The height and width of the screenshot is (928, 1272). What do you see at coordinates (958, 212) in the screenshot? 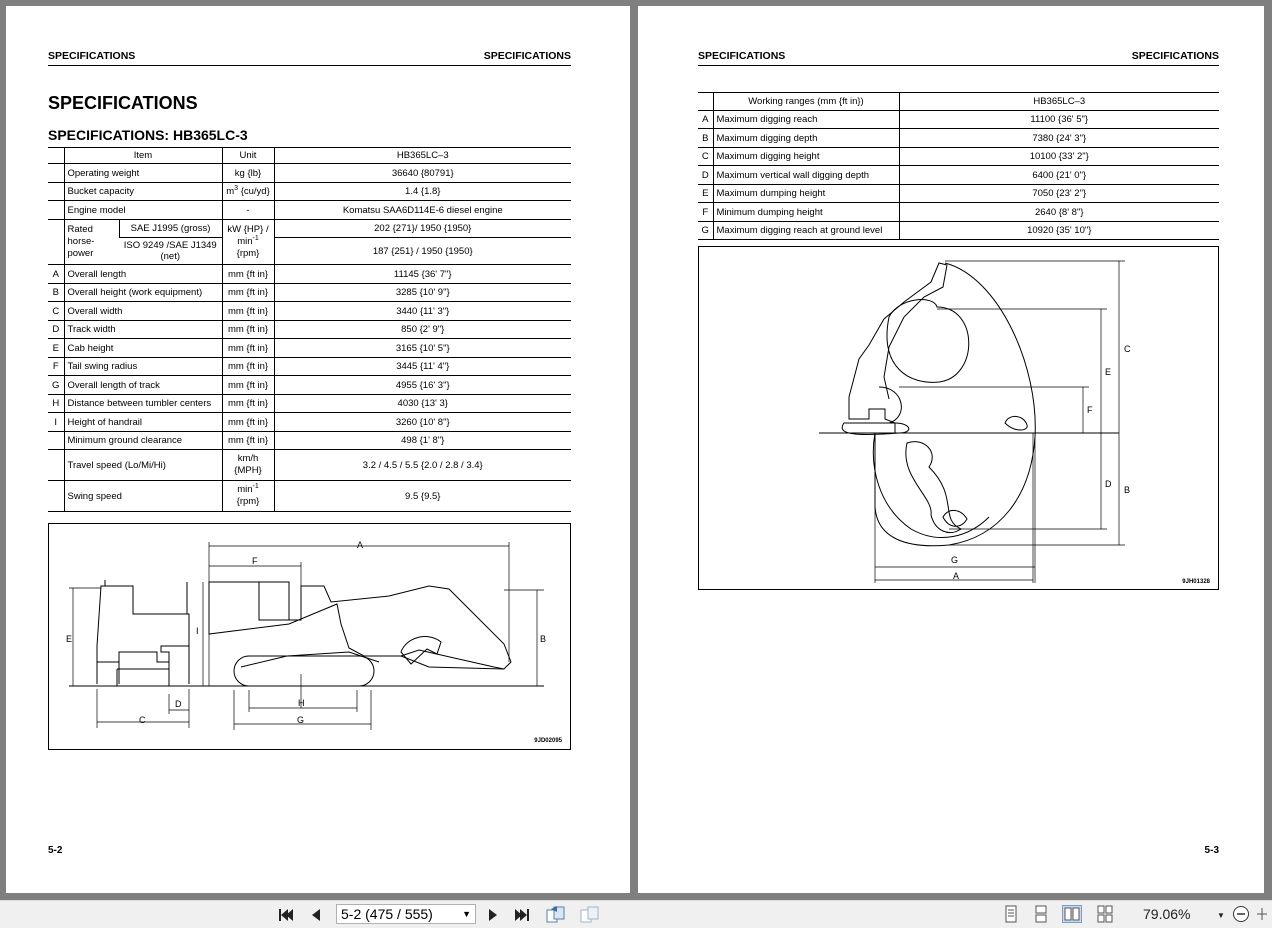
I see `table-row: F Minimum dumping height 2640 {8' 8"}` at bounding box center [958, 212].